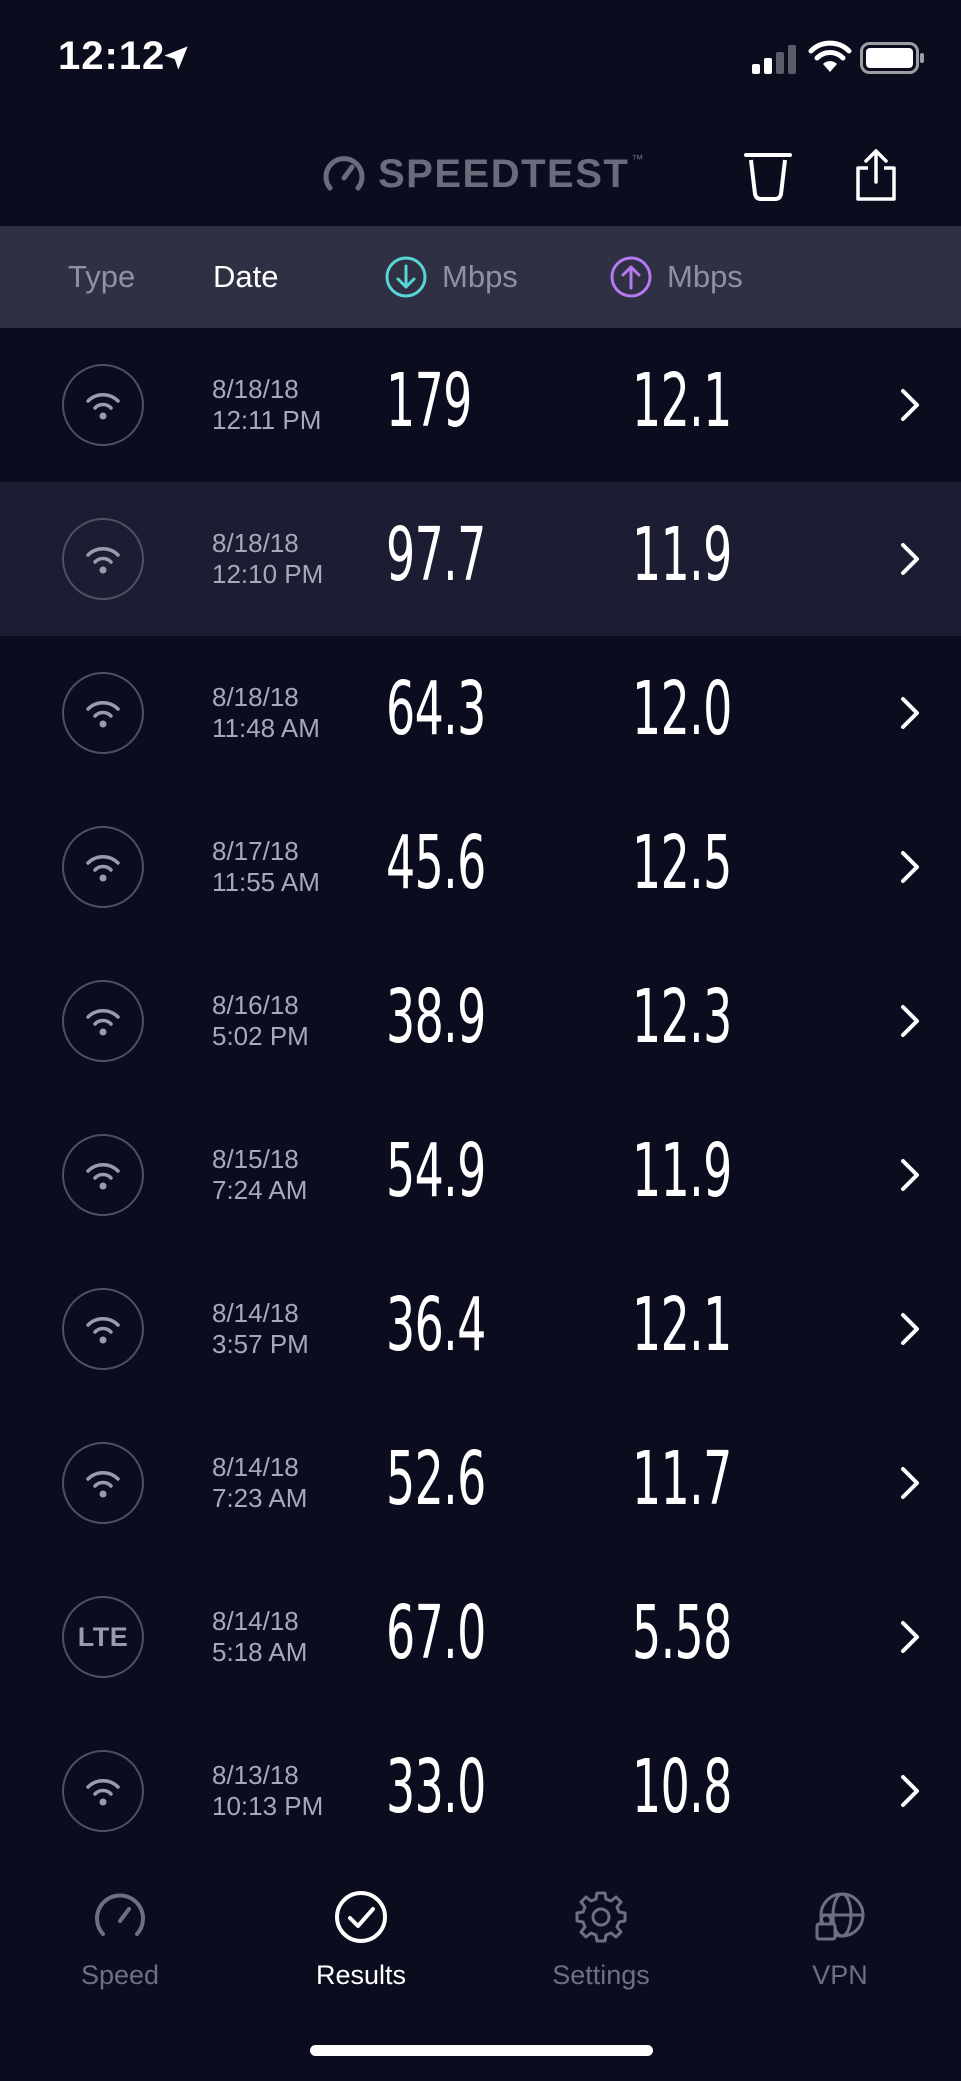 Image resolution: width=961 pixels, height=2081 pixels. I want to click on tab-vpn: VPN, so click(840, 1939).